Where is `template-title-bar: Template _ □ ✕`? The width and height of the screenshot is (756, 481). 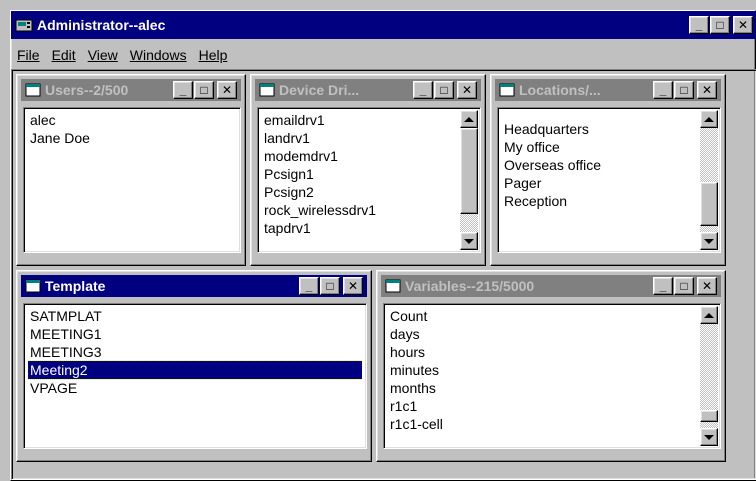 template-title-bar: Template _ □ ✕ is located at coordinates (194, 286).